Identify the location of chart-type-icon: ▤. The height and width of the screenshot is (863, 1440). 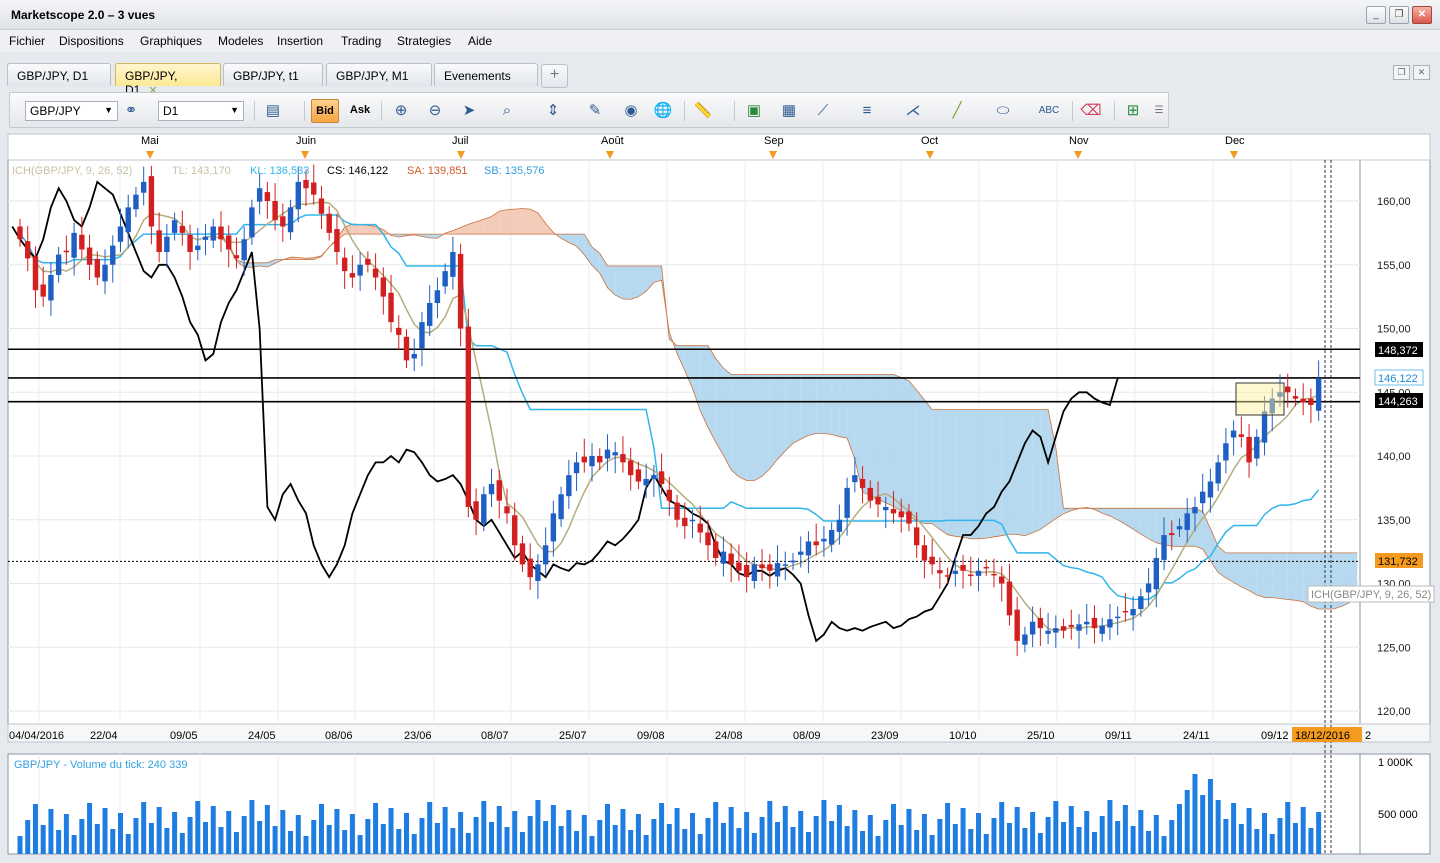
(273, 111).